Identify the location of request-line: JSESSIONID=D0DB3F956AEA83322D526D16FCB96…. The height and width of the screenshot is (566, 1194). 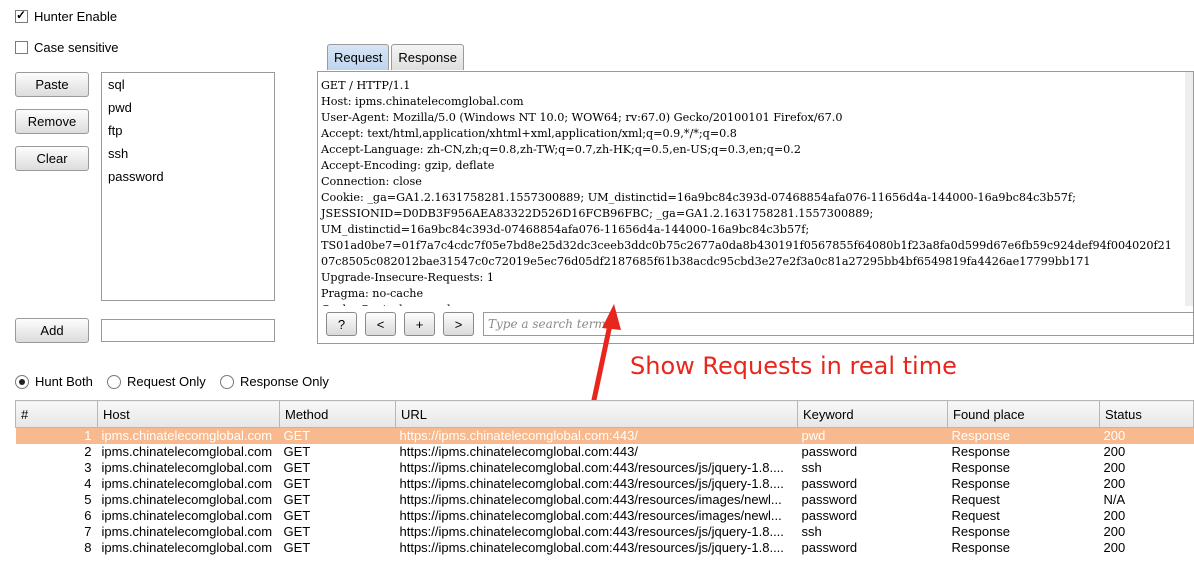
(597, 213).